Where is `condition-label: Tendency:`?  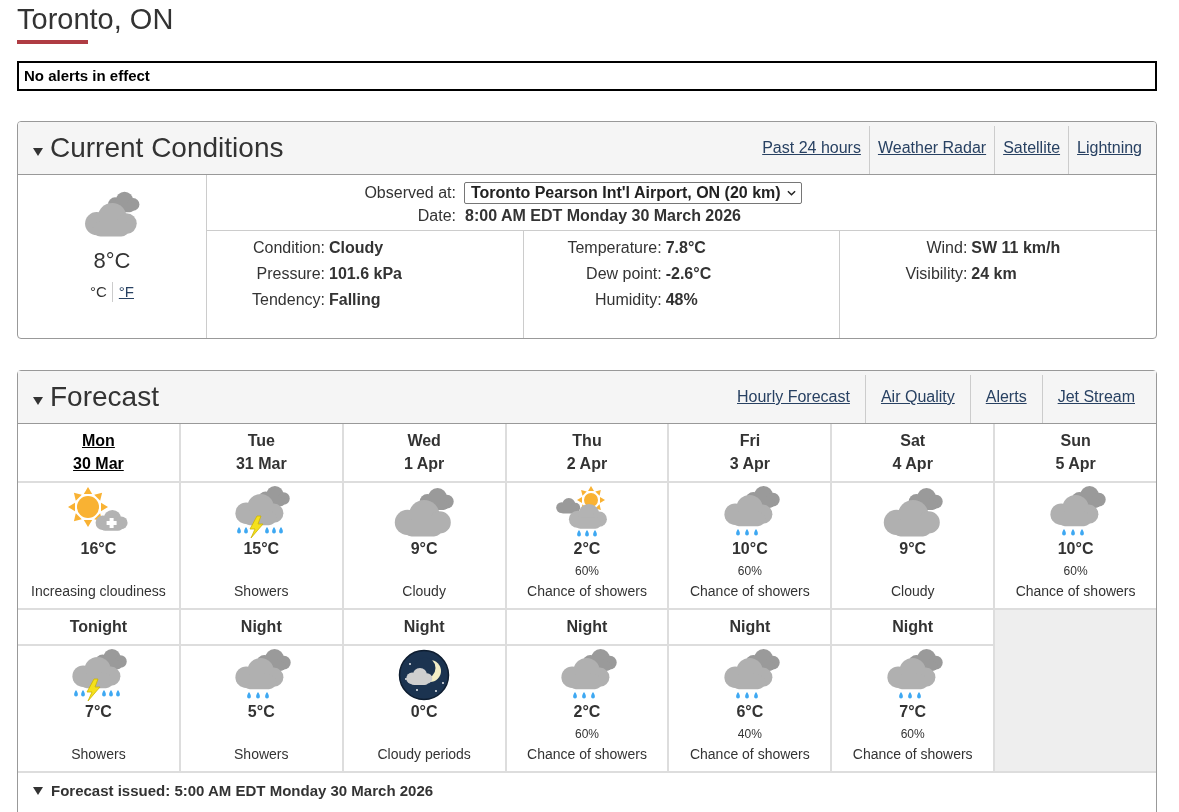
condition-label: Tendency: is located at coordinates (288, 300).